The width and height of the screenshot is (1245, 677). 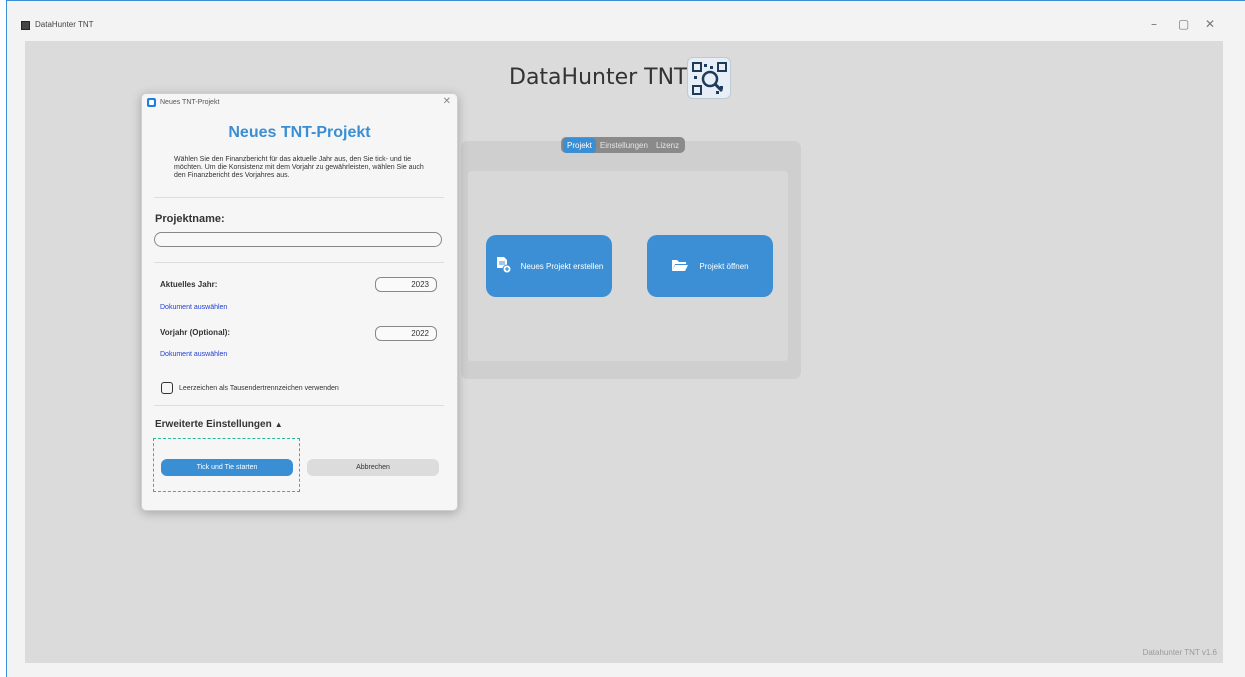 What do you see at coordinates (190, 219) in the screenshot?
I see `project-name-label: Projektname:` at bounding box center [190, 219].